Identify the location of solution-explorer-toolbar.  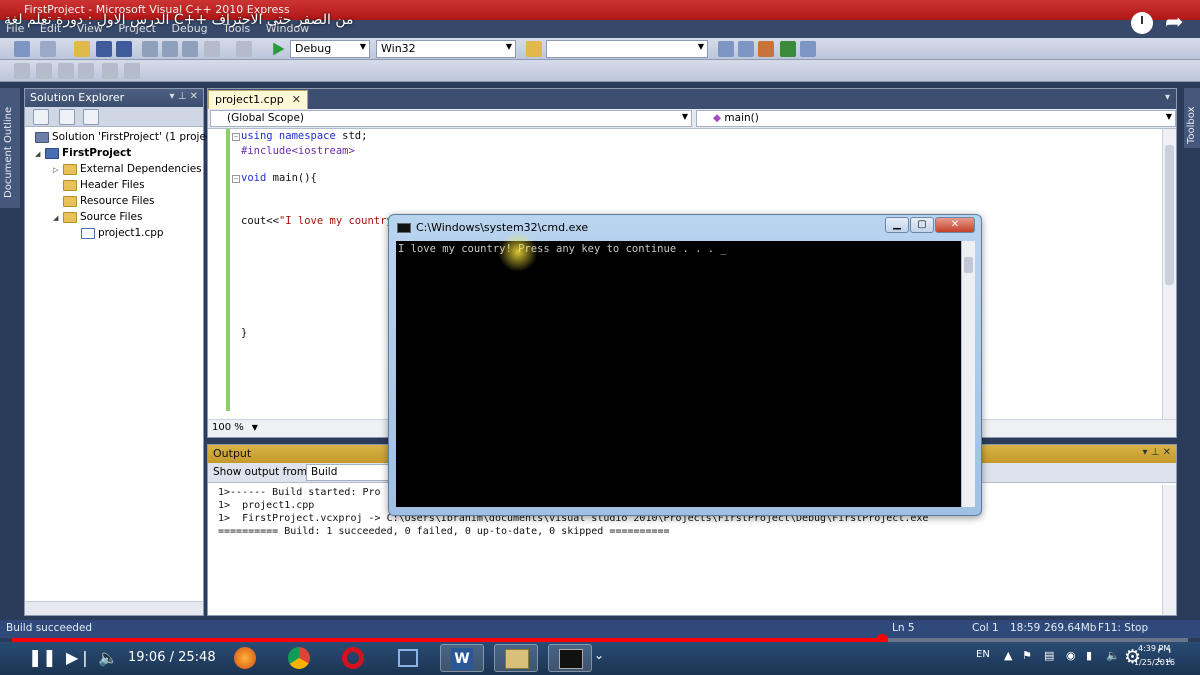
(114, 117).